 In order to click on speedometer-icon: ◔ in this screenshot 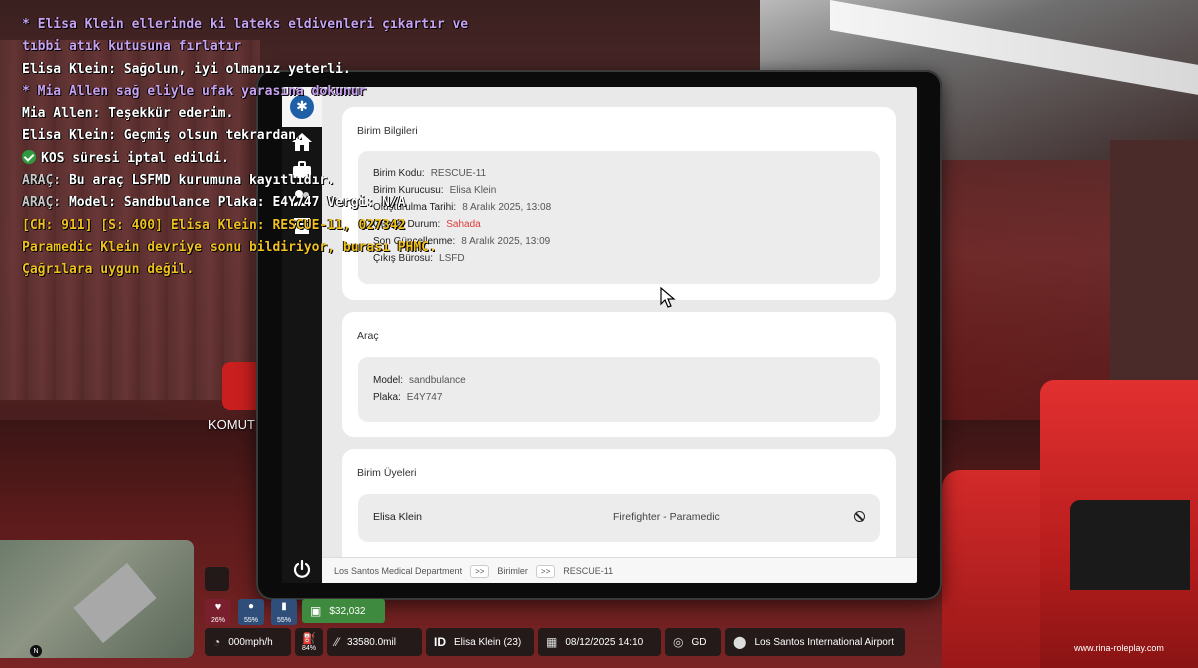, I will do `click(217, 642)`.